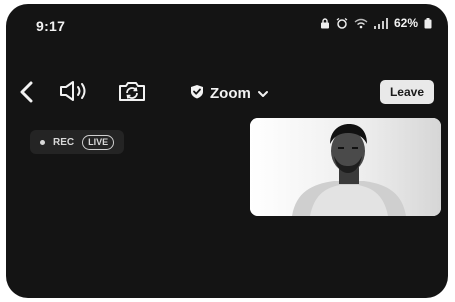 The width and height of the screenshot is (455, 302). What do you see at coordinates (380, 23) in the screenshot?
I see `signal-icon` at bounding box center [380, 23].